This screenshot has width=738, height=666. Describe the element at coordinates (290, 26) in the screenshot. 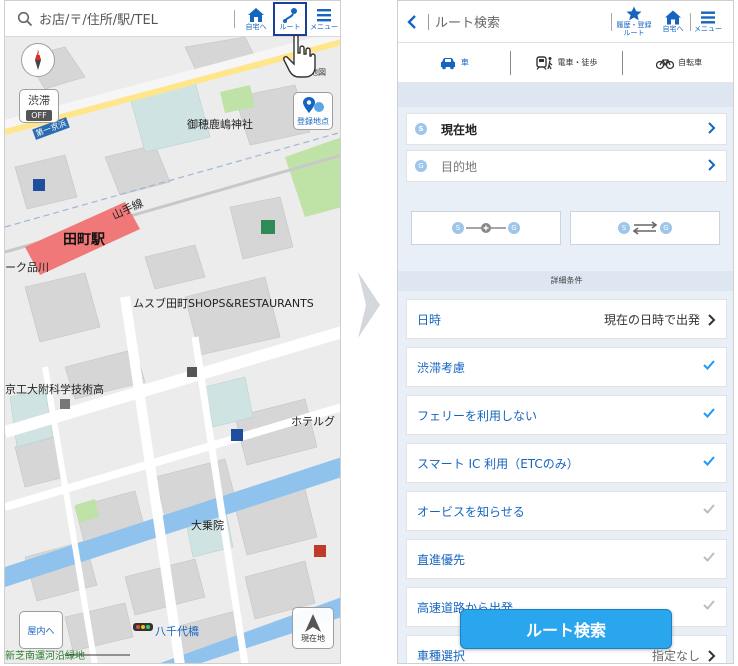

I see `route-button-label: ルート` at that location.